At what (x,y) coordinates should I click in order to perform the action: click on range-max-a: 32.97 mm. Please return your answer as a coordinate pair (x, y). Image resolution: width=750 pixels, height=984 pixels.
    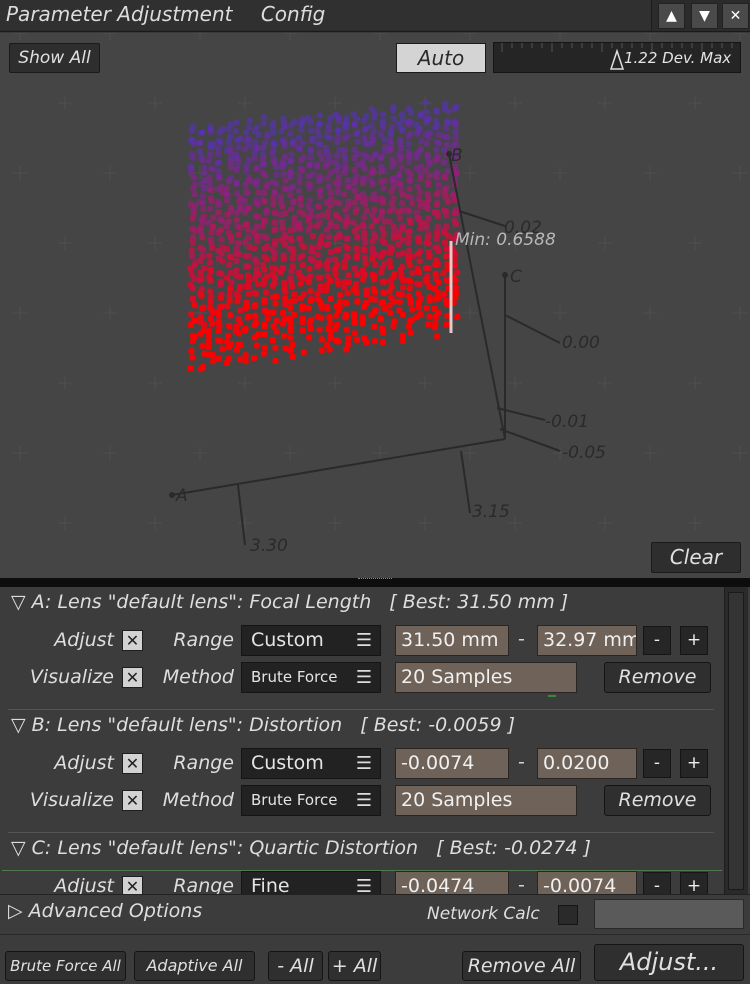
    Looking at the image, I should click on (587, 640).